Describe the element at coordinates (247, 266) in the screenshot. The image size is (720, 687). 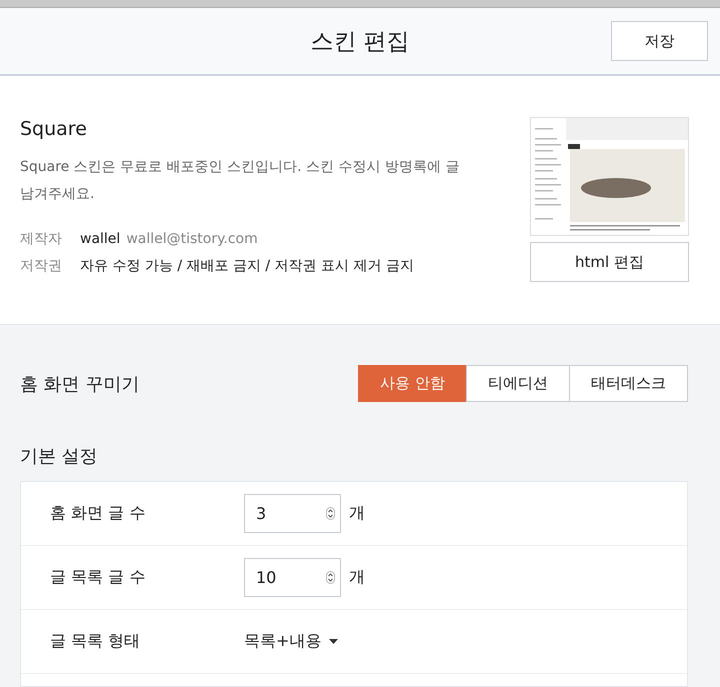
I see `license-text: 자유 수정 가능 / 재배포 금지 / 저작권 표시 제거 금지` at that location.